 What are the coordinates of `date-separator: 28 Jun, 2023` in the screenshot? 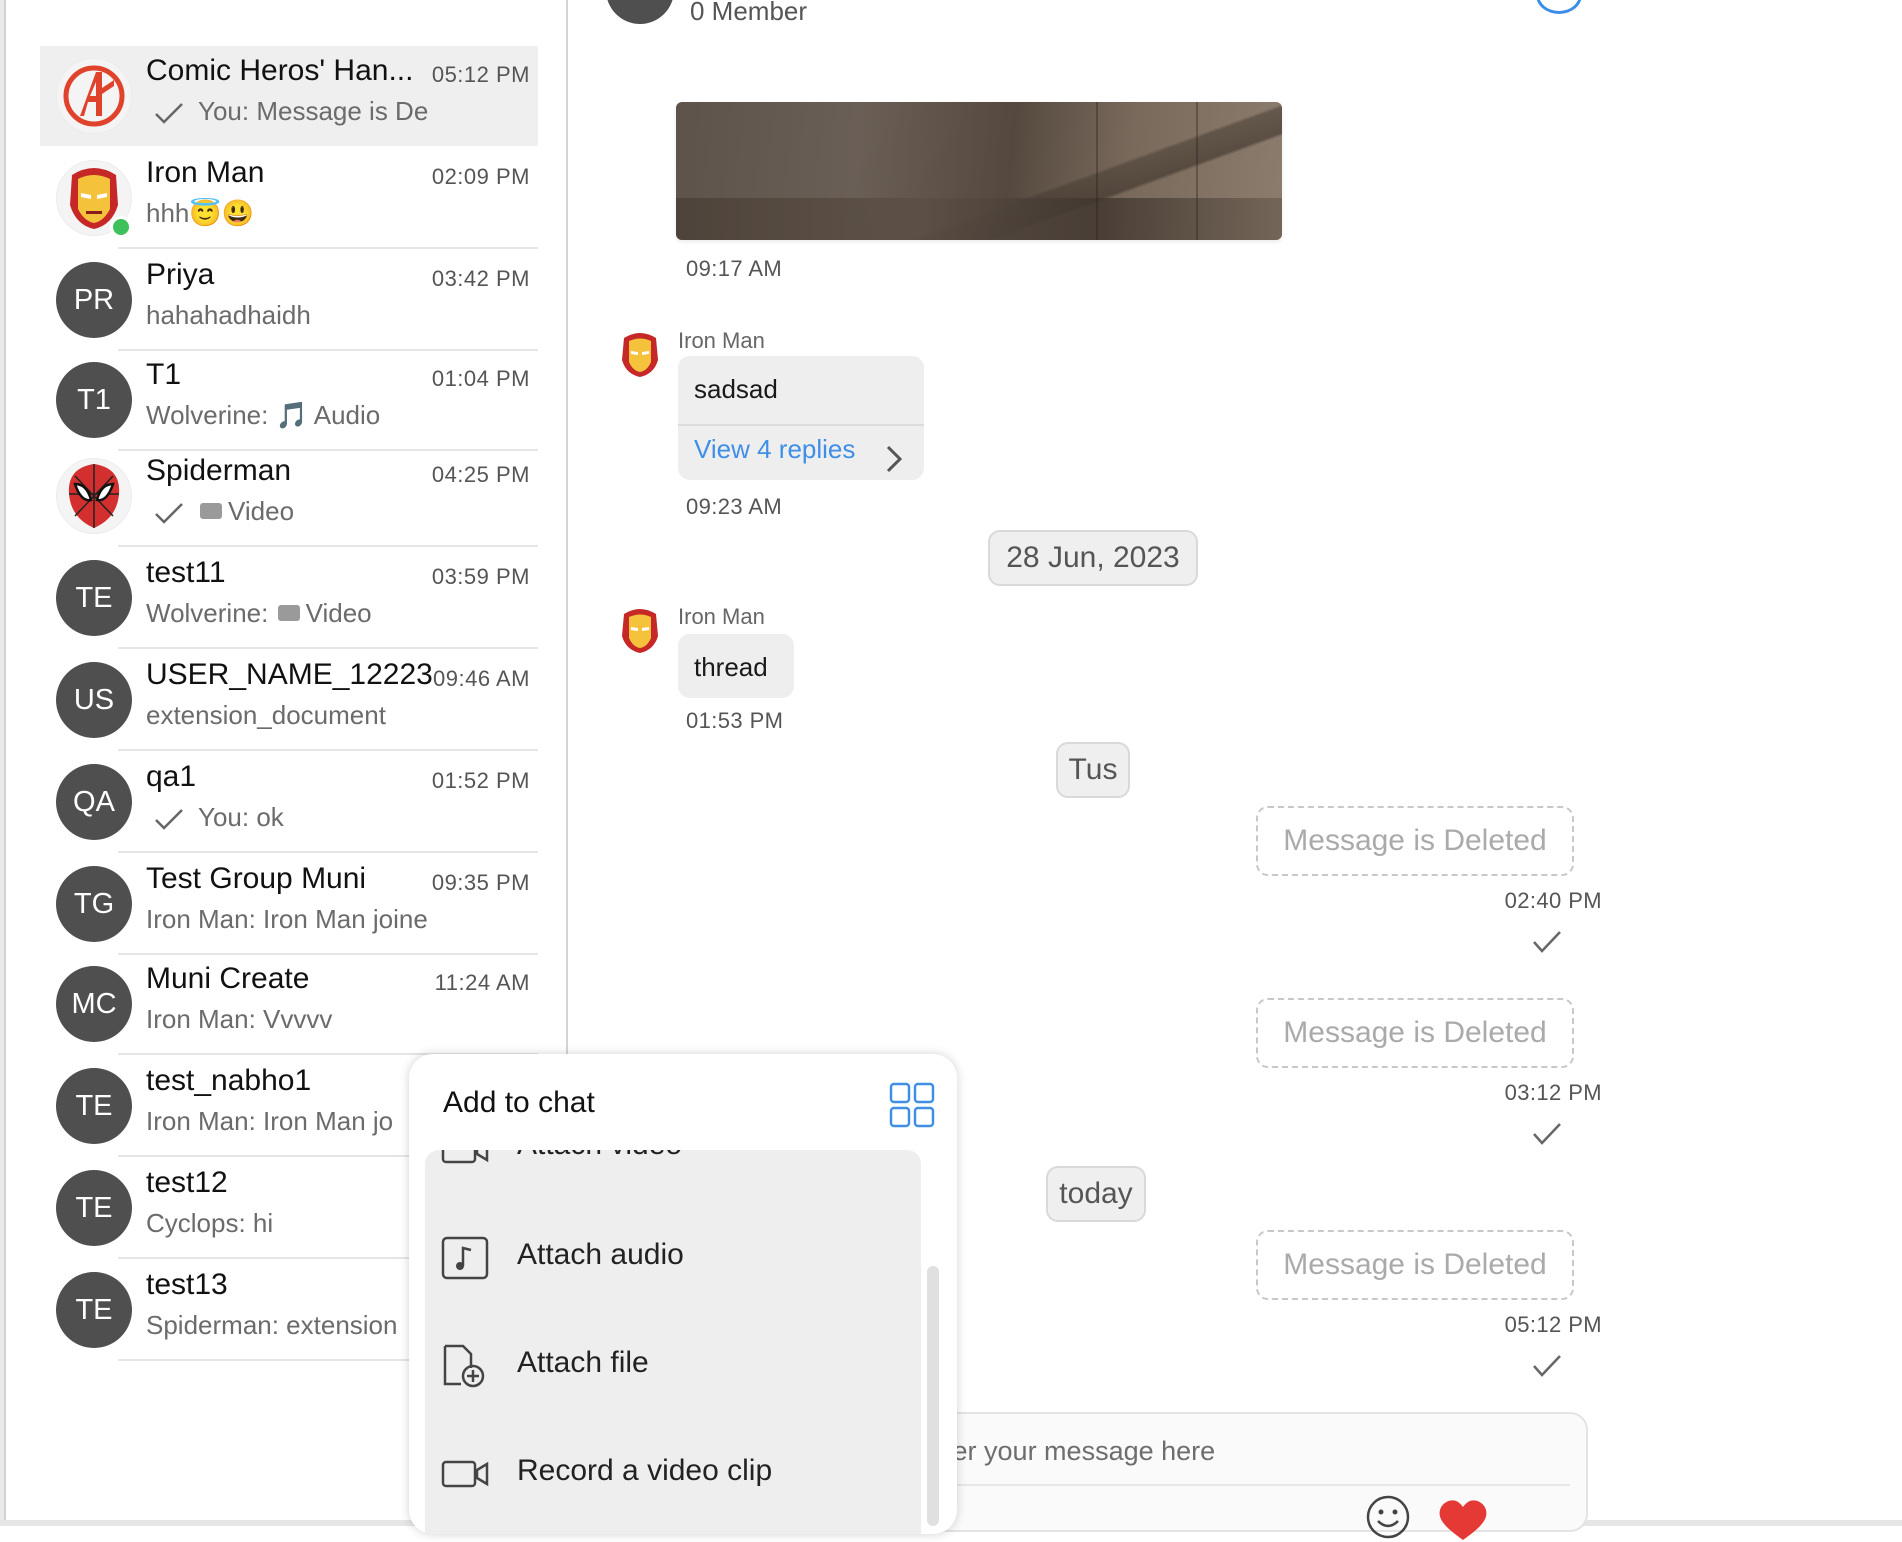 It's located at (1093, 558).